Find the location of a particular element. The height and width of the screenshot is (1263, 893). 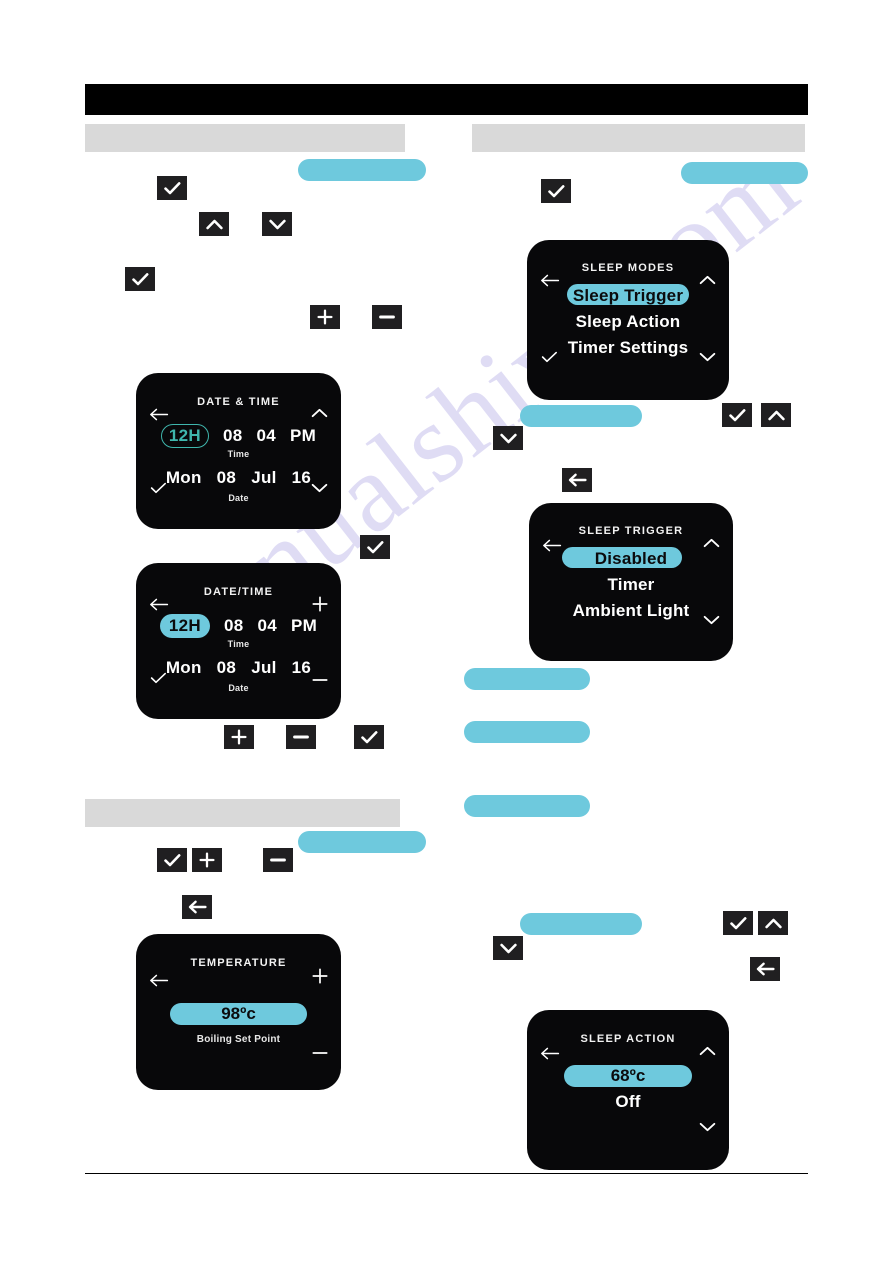

list-item-disabled: Disabled is located at coordinates (631, 559).